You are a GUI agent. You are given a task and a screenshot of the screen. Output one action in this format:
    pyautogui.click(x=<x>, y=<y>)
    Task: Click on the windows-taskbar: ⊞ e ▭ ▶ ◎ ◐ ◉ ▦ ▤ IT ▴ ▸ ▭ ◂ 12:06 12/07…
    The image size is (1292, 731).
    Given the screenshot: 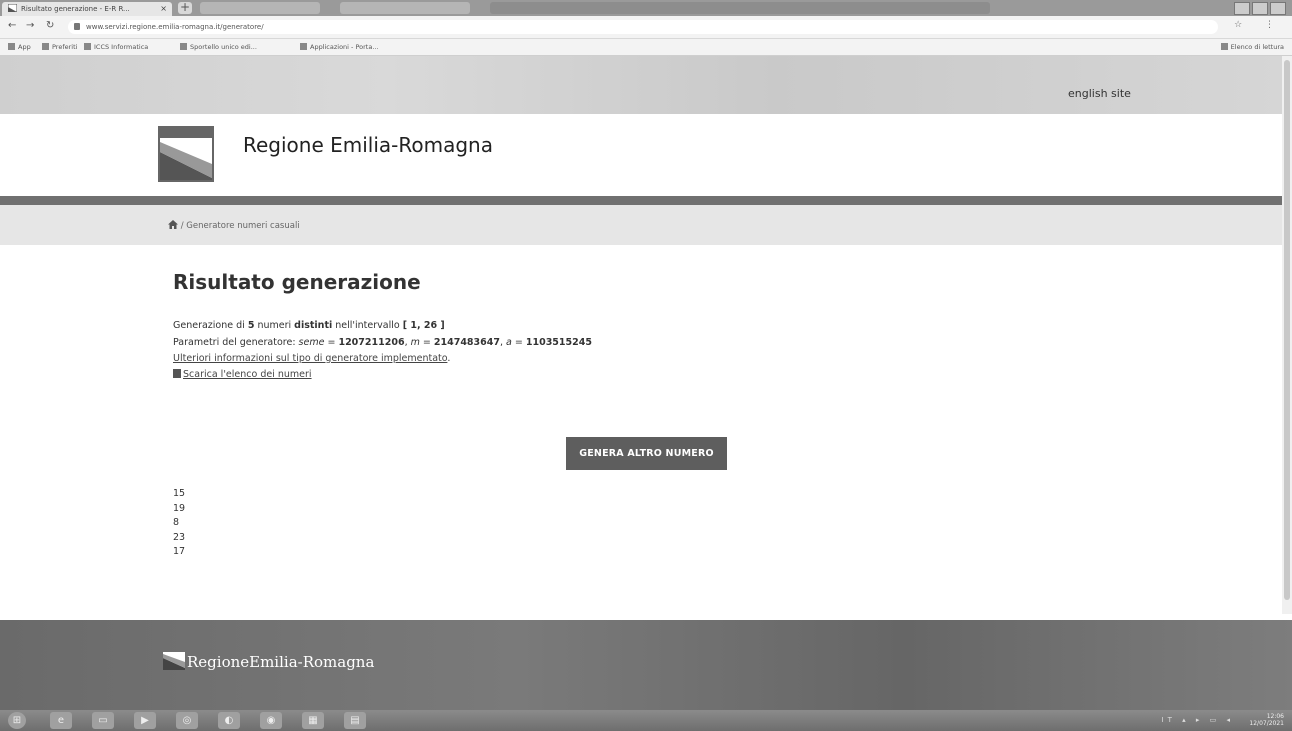 What is the action you would take?
    pyautogui.click(x=646, y=720)
    